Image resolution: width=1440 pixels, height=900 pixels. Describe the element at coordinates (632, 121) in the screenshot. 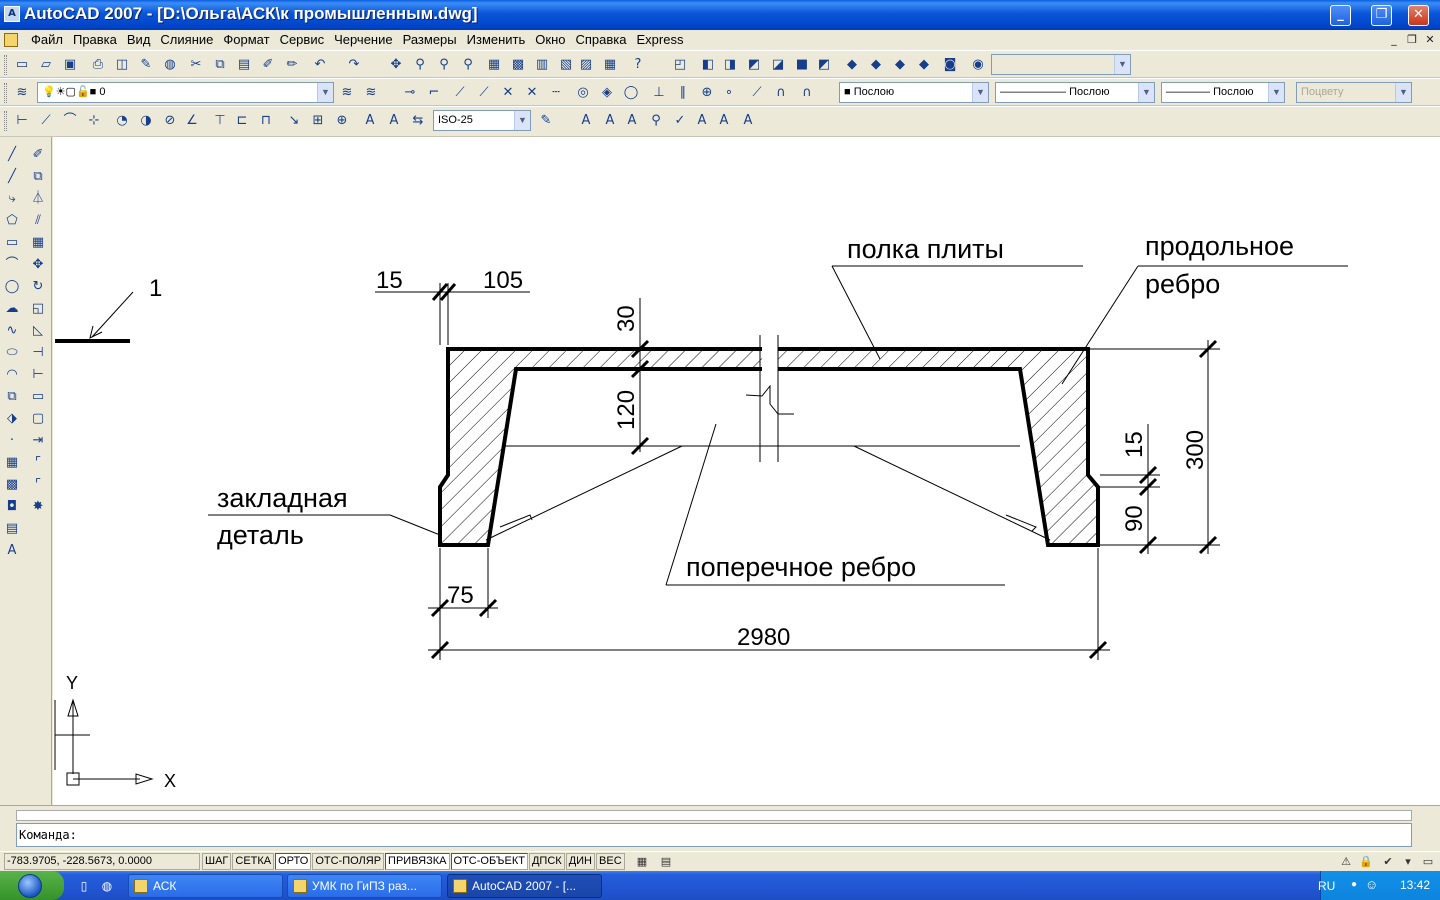

I see `edit-text-icon: A` at that location.